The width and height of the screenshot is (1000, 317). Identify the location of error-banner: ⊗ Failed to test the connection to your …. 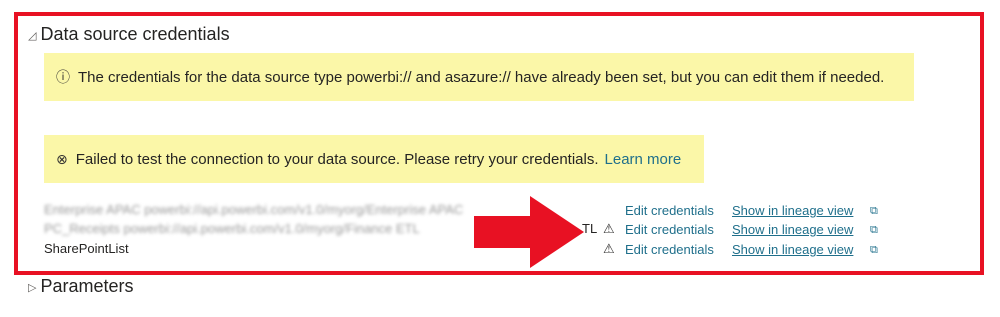
(374, 159).